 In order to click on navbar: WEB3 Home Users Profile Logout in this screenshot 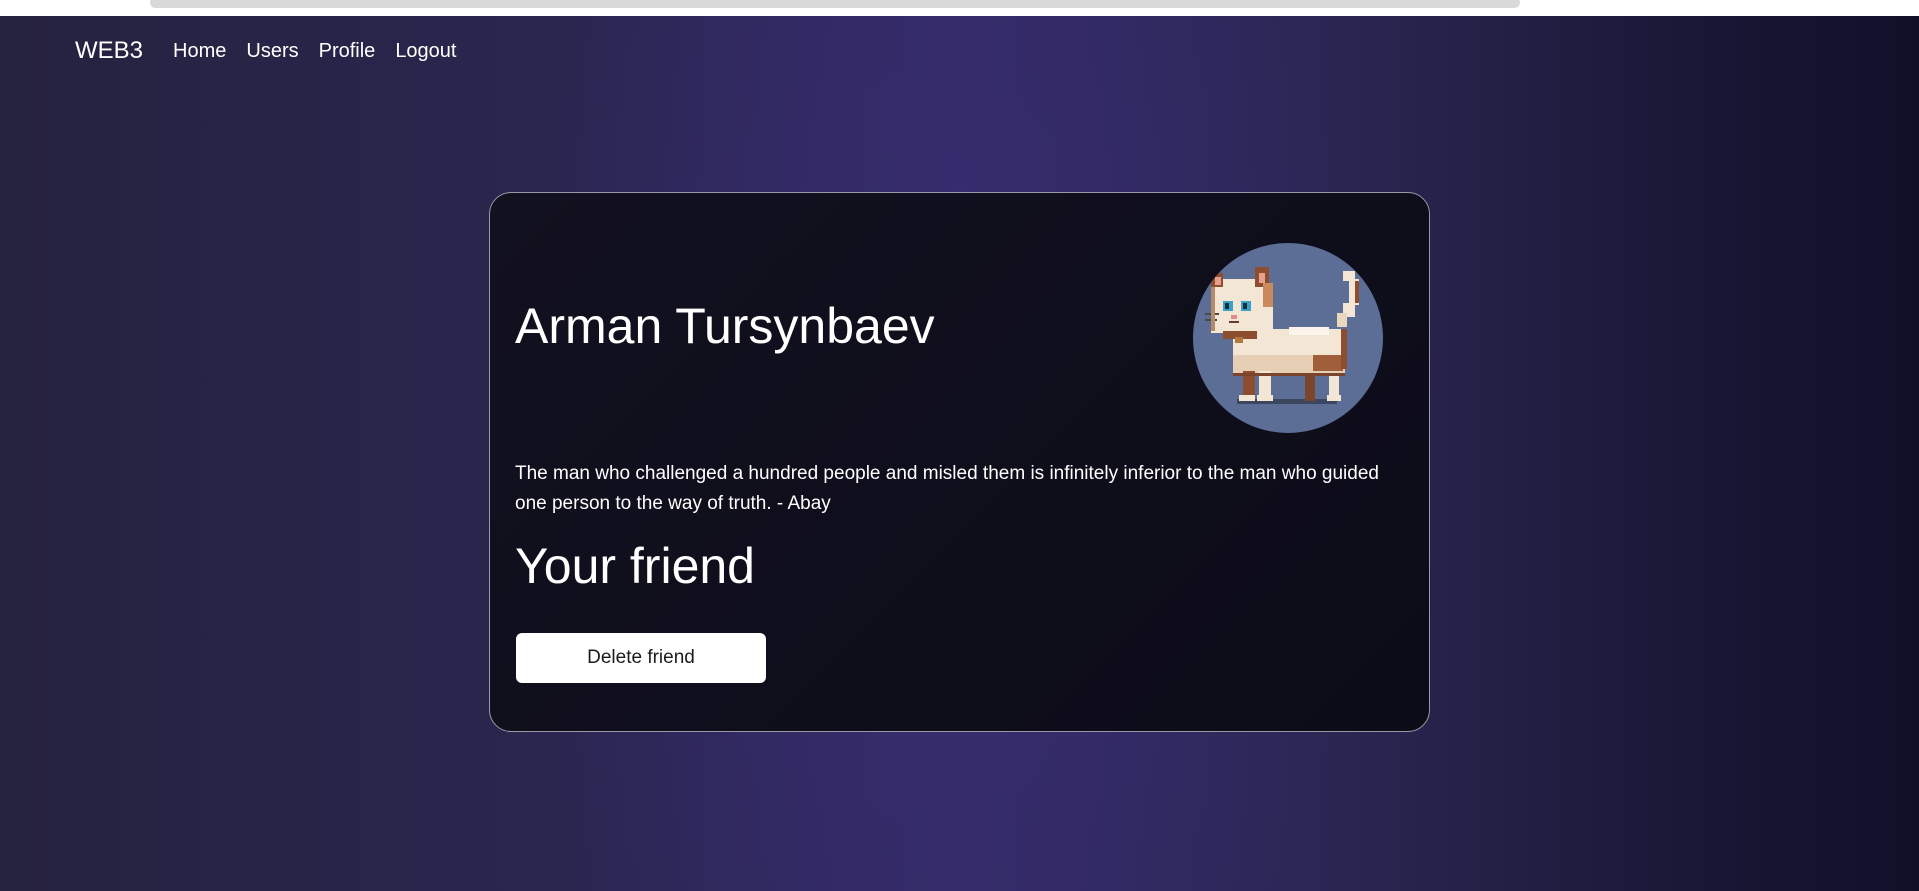, I will do `click(275, 51)`.